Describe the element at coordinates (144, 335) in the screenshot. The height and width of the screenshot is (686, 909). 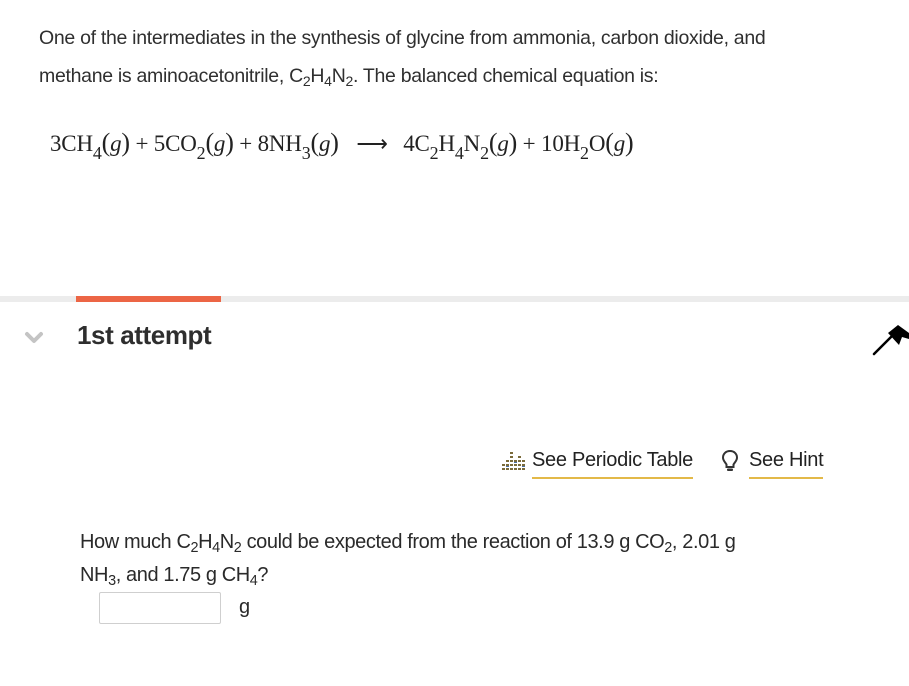
I see `attempt-title: 1st attempt` at that location.